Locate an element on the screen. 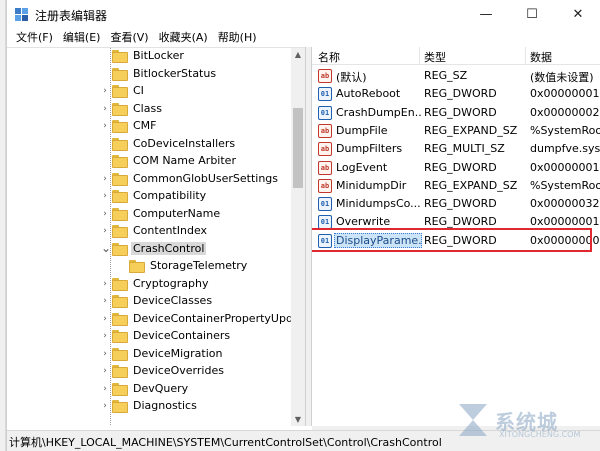 This screenshot has width=600, height=451. watermark-logo-icon is located at coordinates (473, 420).